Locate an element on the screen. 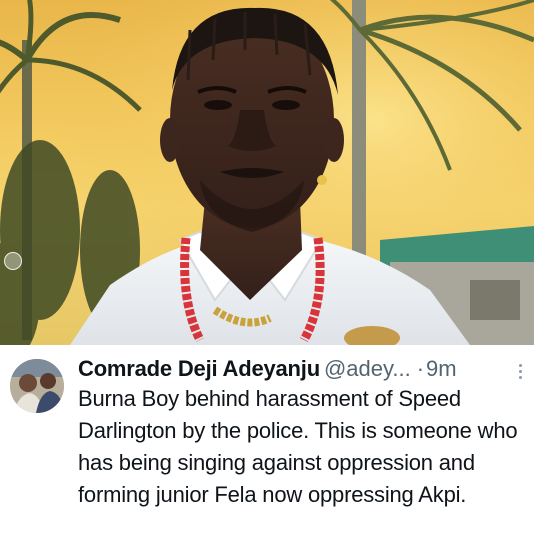 The width and height of the screenshot is (534, 538). tweet-header: Comrade Deji Adeyanju @adey... ·9m is located at coordinates (301, 369).